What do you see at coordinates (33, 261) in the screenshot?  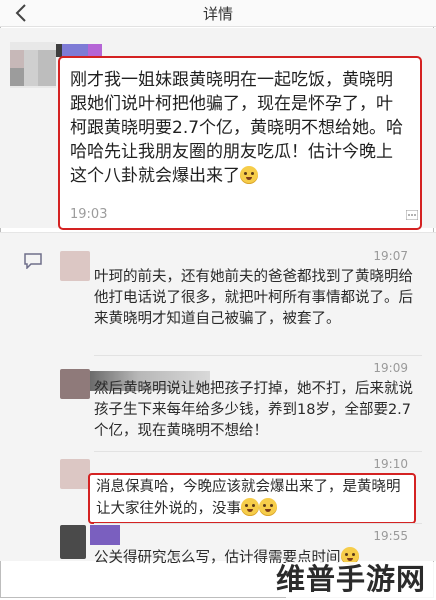 I see `comment-icon` at bounding box center [33, 261].